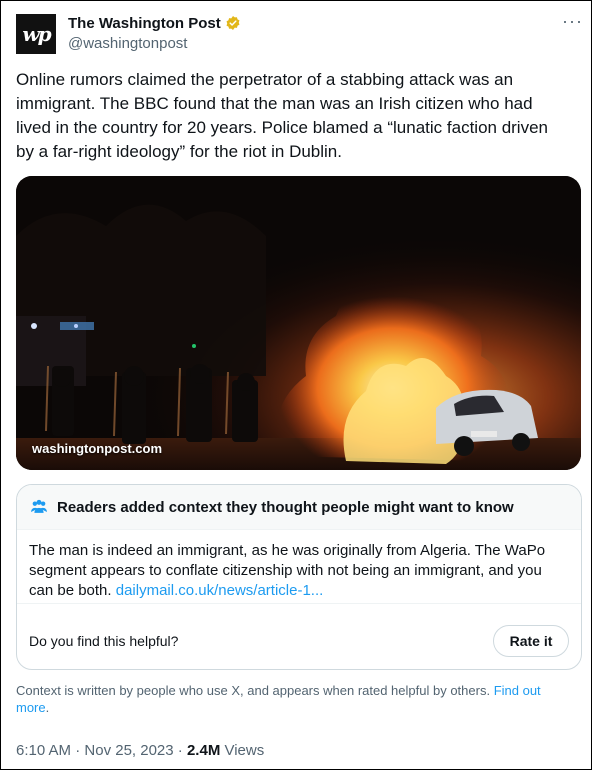 The image size is (592, 770). What do you see at coordinates (39, 506) in the screenshot?
I see `community-notes-icon` at bounding box center [39, 506].